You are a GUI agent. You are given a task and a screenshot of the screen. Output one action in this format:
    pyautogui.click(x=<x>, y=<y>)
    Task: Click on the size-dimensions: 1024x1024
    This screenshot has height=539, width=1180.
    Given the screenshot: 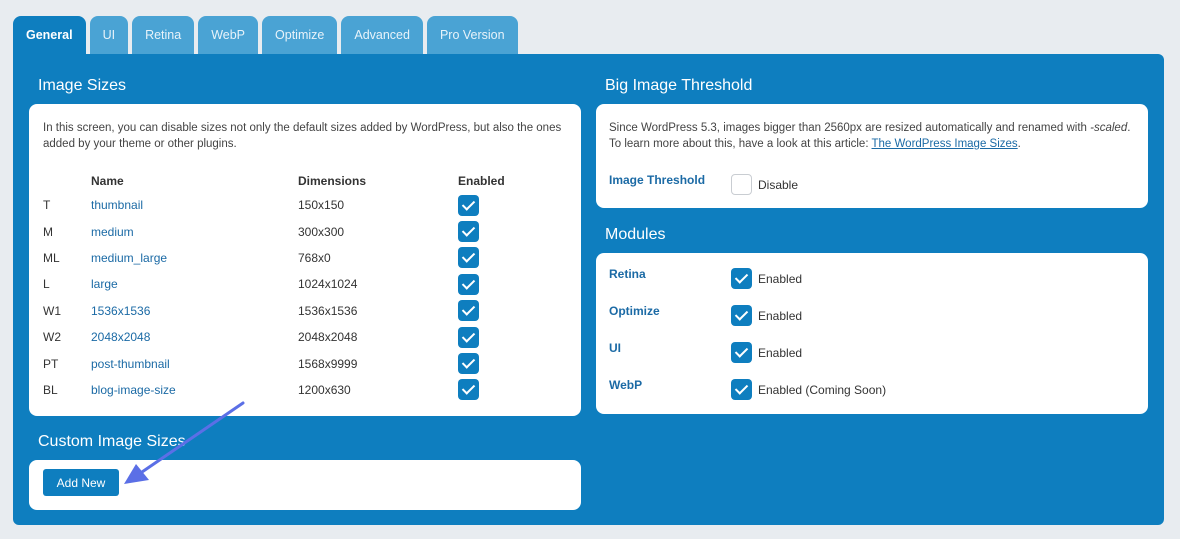 What is the action you would take?
    pyautogui.click(x=328, y=284)
    